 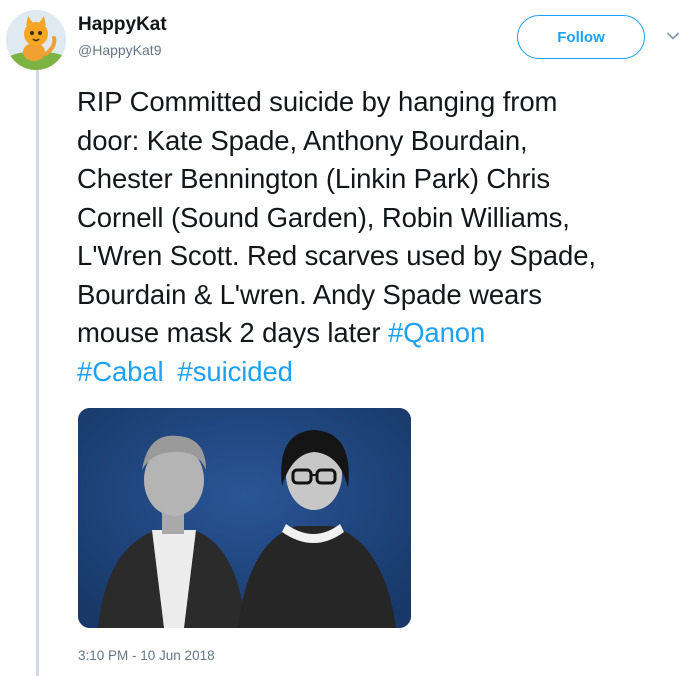 What do you see at coordinates (309, 294) in the screenshot?
I see `tweet-line: Bourdain & L'wren. Andy Spade wears` at bounding box center [309, 294].